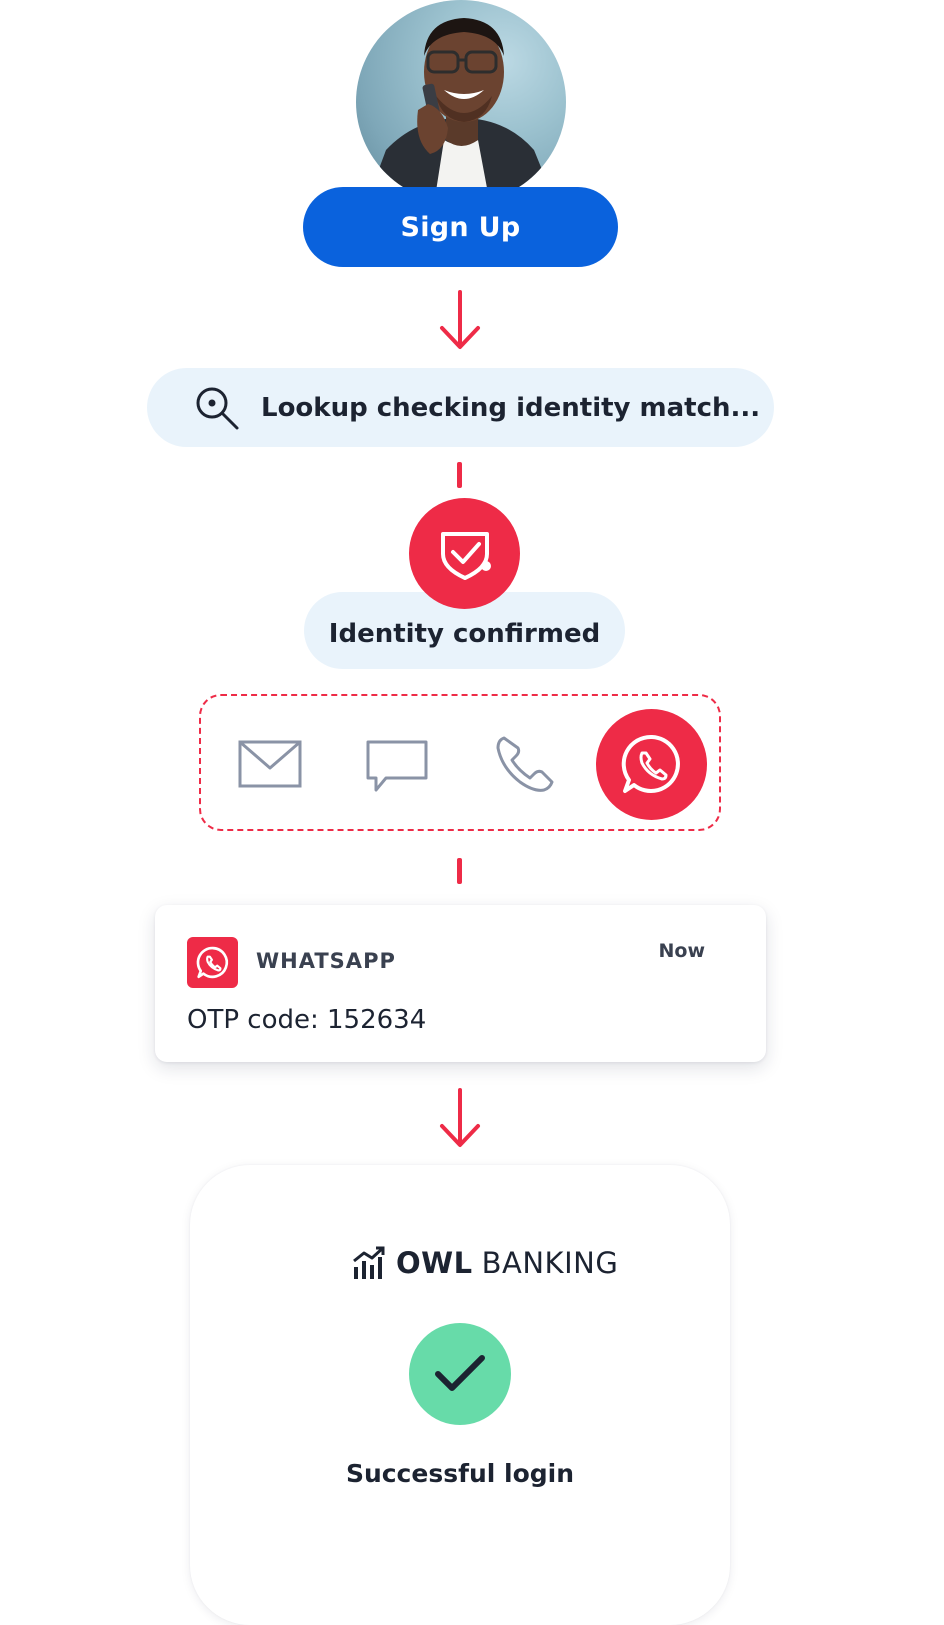  I want to click on user-avatar, so click(461, 102).